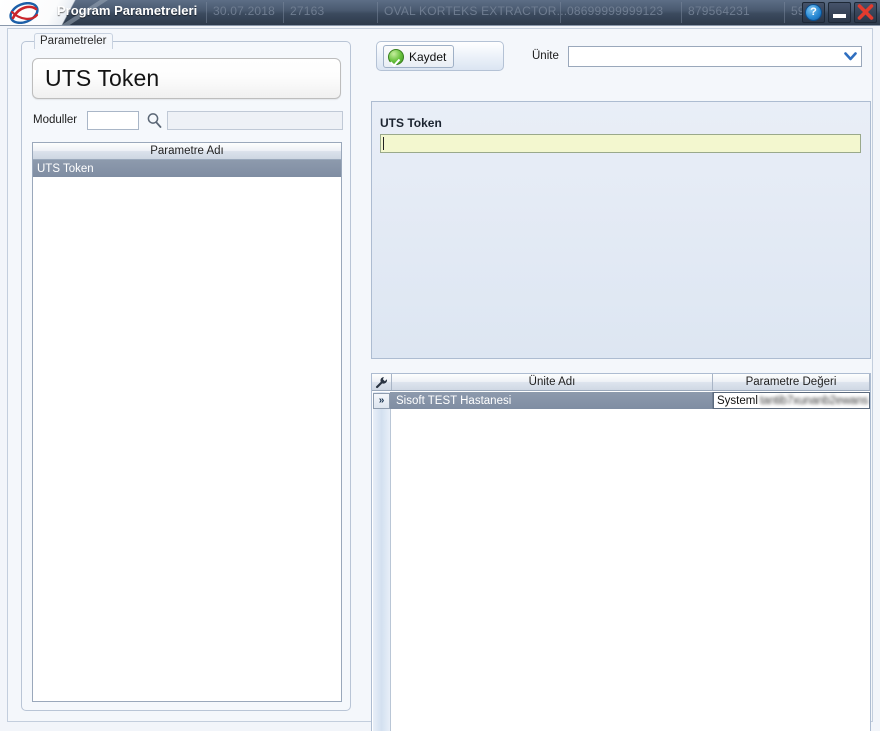  What do you see at coordinates (187, 151) in the screenshot?
I see `parameter-list-header: Parametre Adı` at bounding box center [187, 151].